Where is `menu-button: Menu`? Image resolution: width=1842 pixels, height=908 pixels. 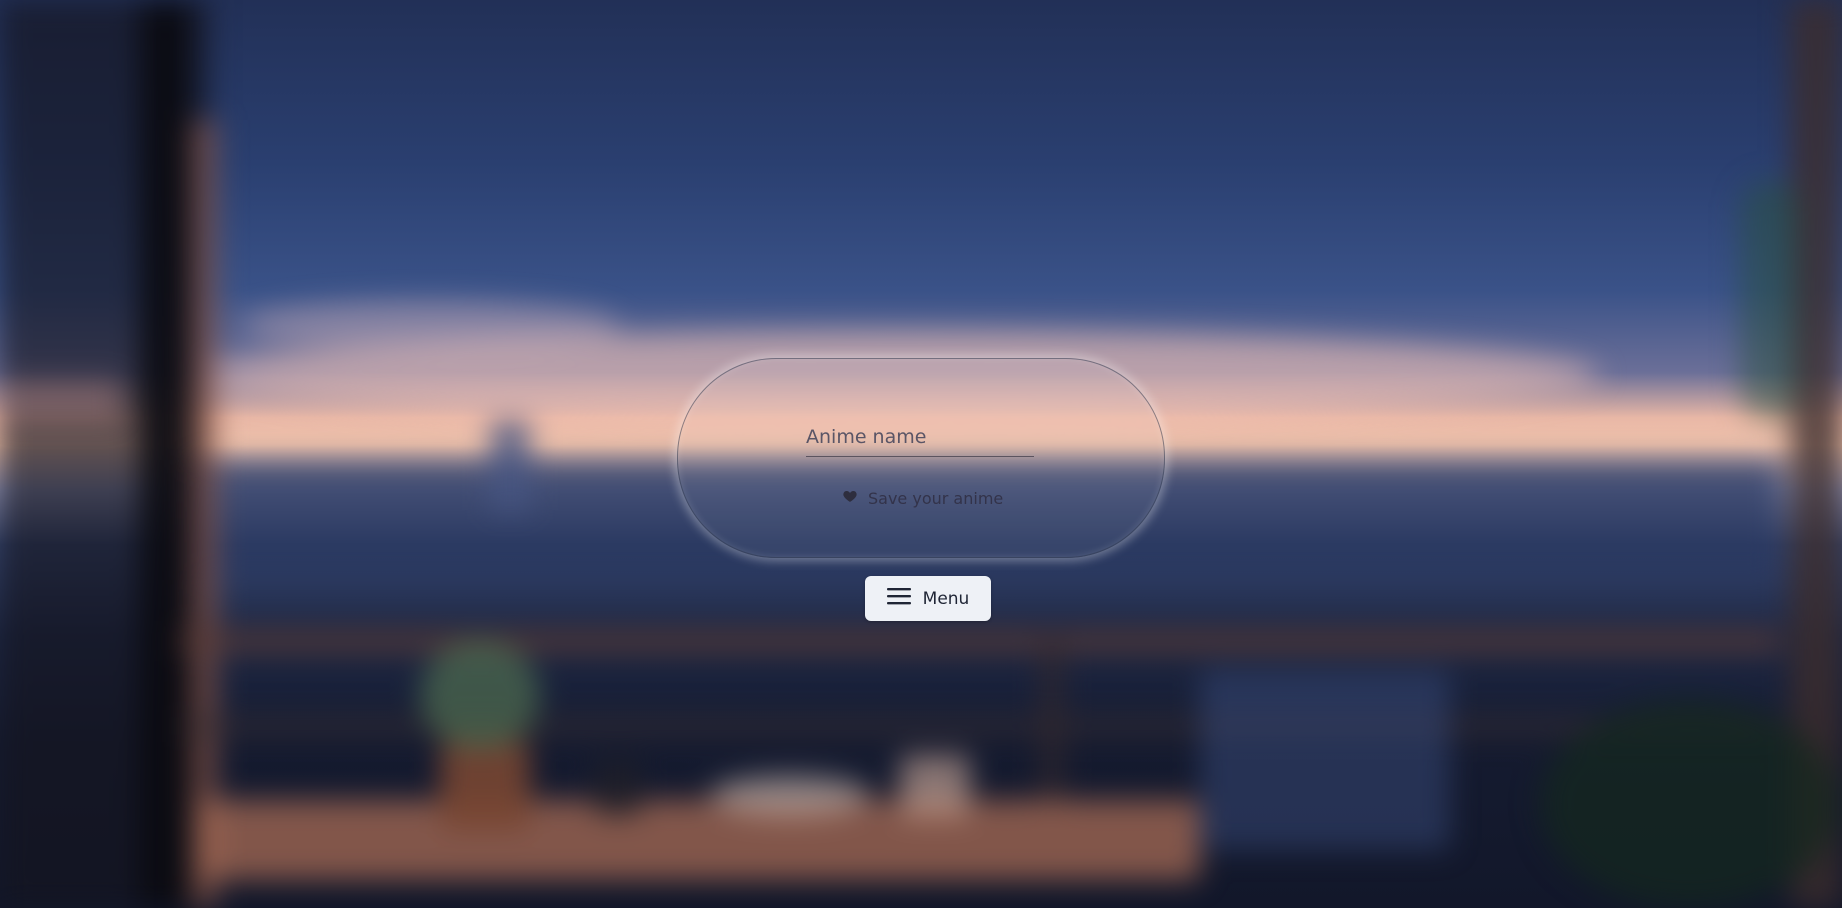 menu-button: Menu is located at coordinates (928, 598).